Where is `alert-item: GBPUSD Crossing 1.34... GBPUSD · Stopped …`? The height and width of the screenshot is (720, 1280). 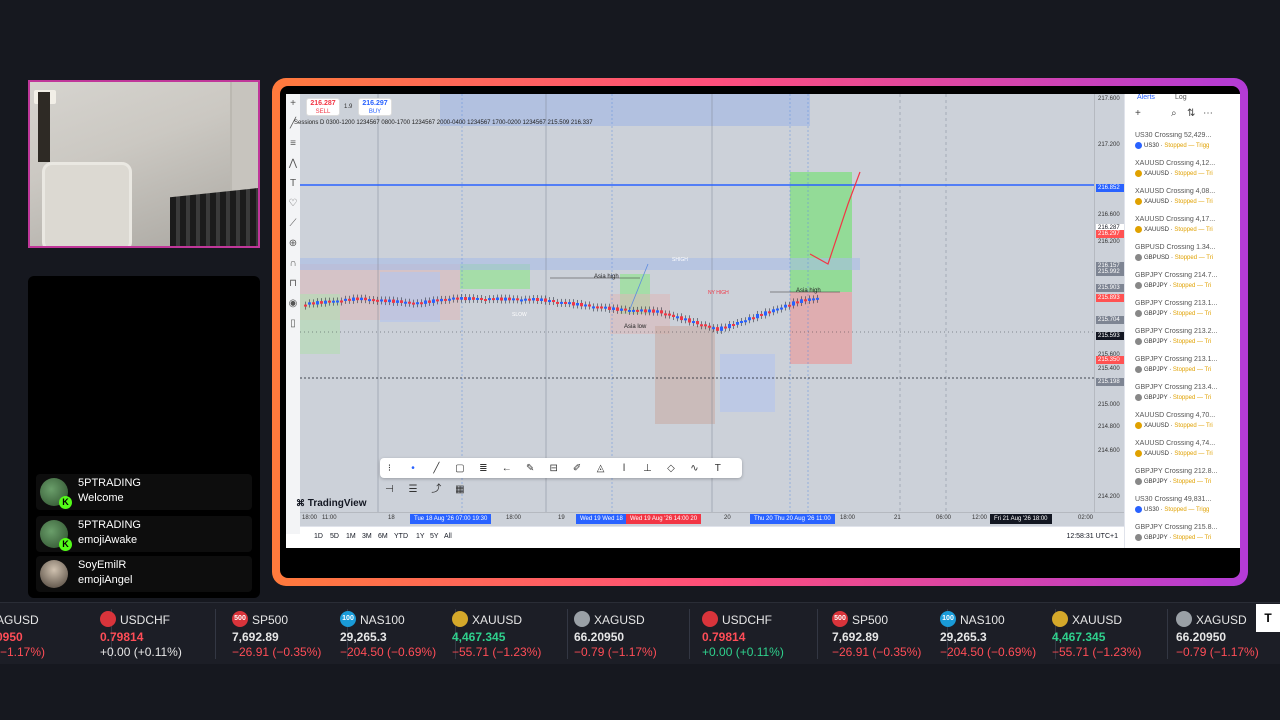 alert-item: GBPUSD Crossing 1.34... GBPUSD · Stopped … is located at coordinates (1183, 257).